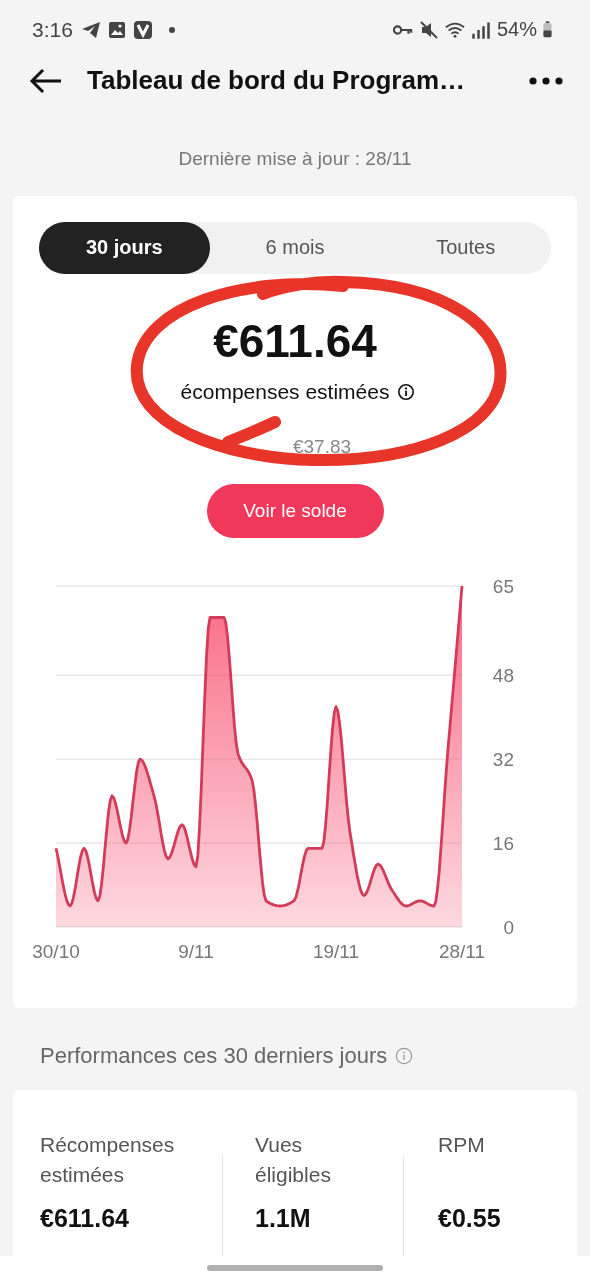 The image size is (590, 1280). I want to click on stat-label: Vues éligibles, so click(293, 1160).